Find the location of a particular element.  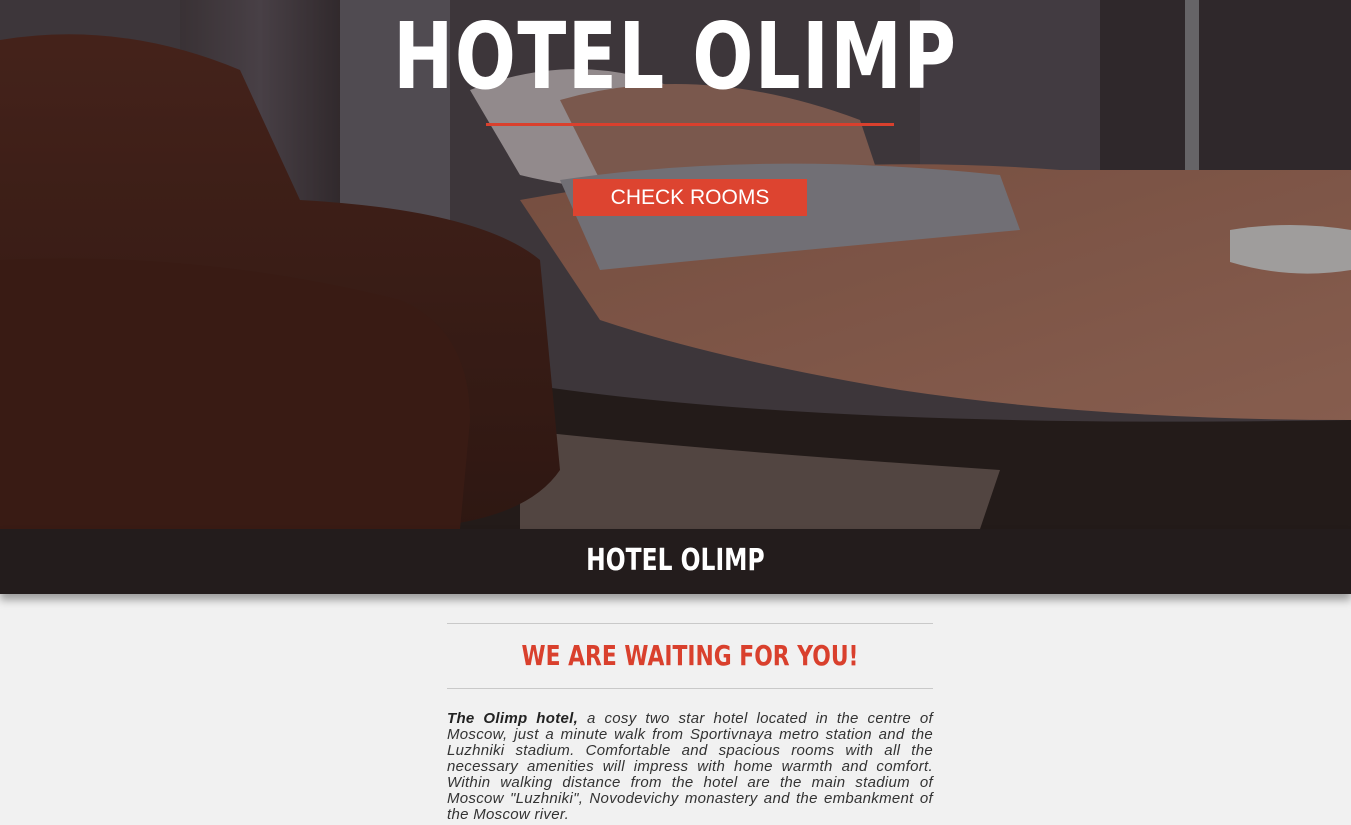

hero-title-underline is located at coordinates (690, 124).